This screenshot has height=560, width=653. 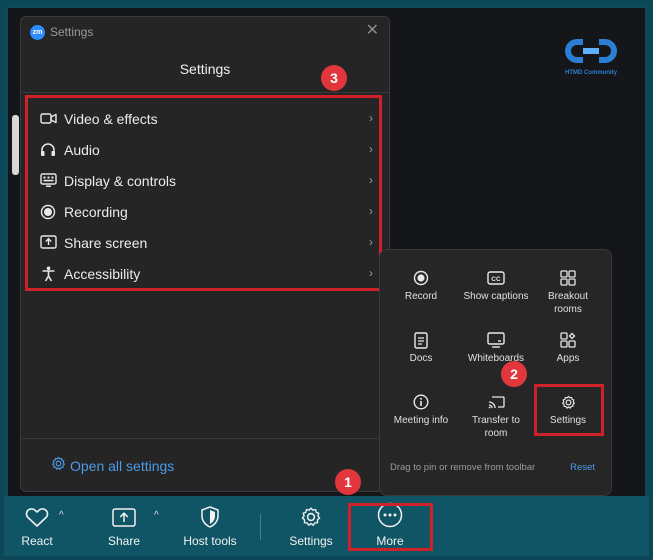 I want to click on share-icon, so click(x=124, y=513).